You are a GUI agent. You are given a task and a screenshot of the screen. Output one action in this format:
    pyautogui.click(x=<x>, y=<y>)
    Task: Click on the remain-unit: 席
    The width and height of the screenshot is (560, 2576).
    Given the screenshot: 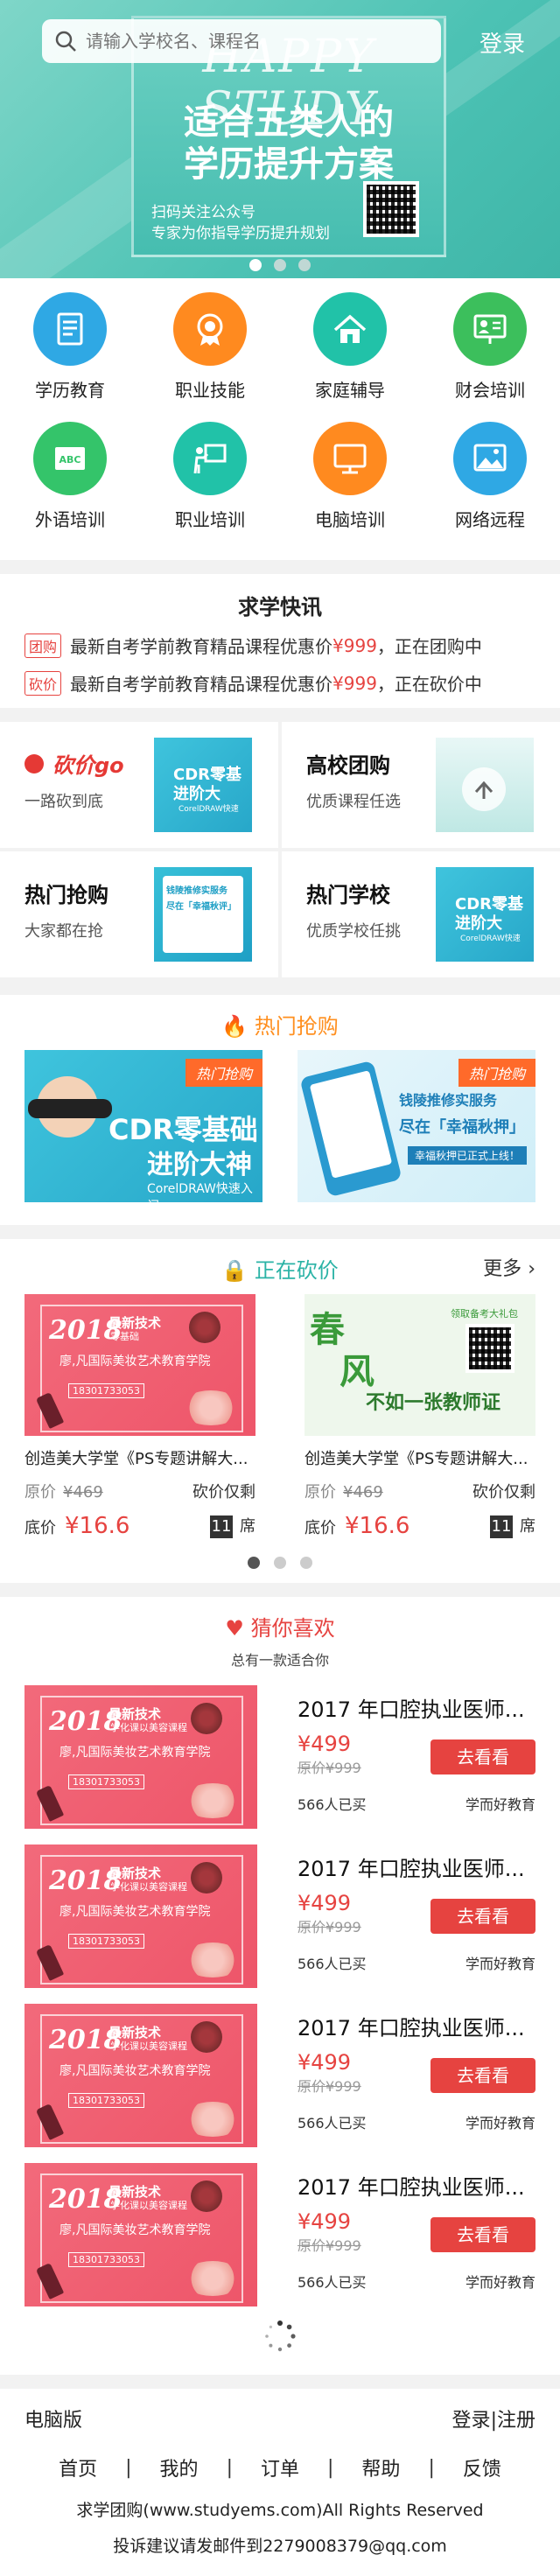 What is the action you would take?
    pyautogui.click(x=248, y=1526)
    